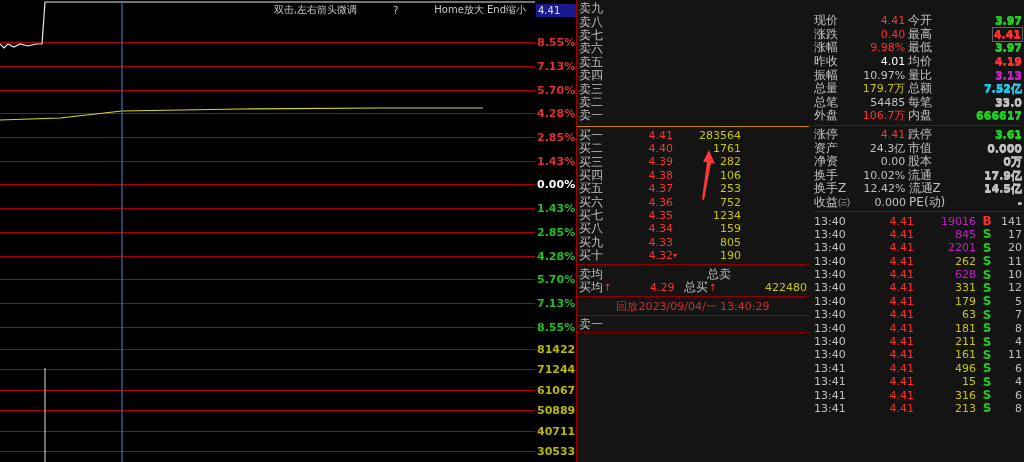  Describe the element at coordinates (965, 341) in the screenshot. I see `tick-volume: 211` at that location.